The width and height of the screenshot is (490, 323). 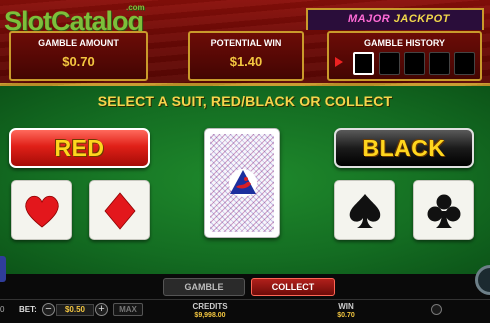 I want to click on club-icon, so click(x=444, y=211).